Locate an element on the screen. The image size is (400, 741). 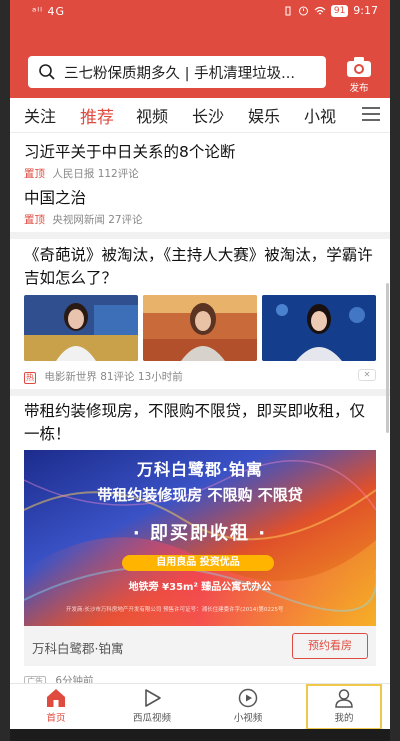
status-right: 91 9:17 is located at coordinates (330, 10).